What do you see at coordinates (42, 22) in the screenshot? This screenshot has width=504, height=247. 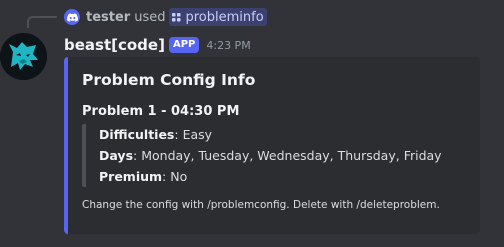 I see `reply-spine` at bounding box center [42, 22].